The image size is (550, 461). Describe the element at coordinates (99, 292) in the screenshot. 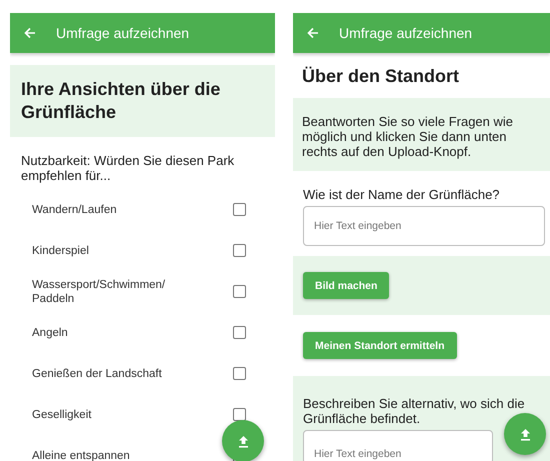

I see `option-label: Wassersport/Schwimmen/ Paddeln` at that location.